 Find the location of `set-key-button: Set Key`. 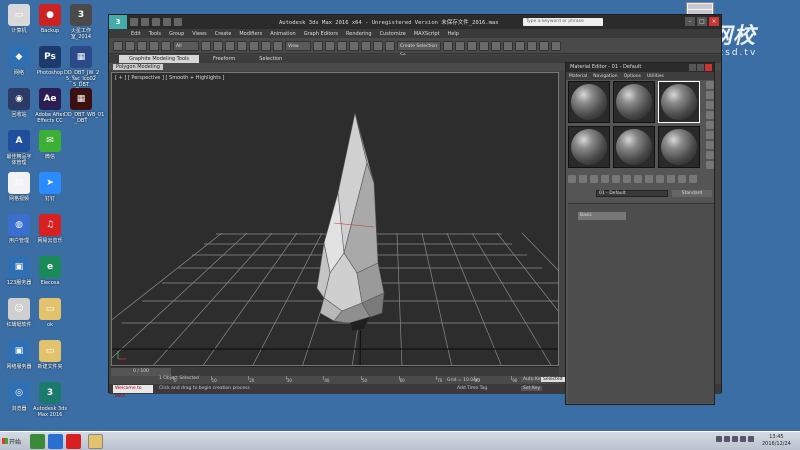

set-key-button: Set Key is located at coordinates (531, 388).